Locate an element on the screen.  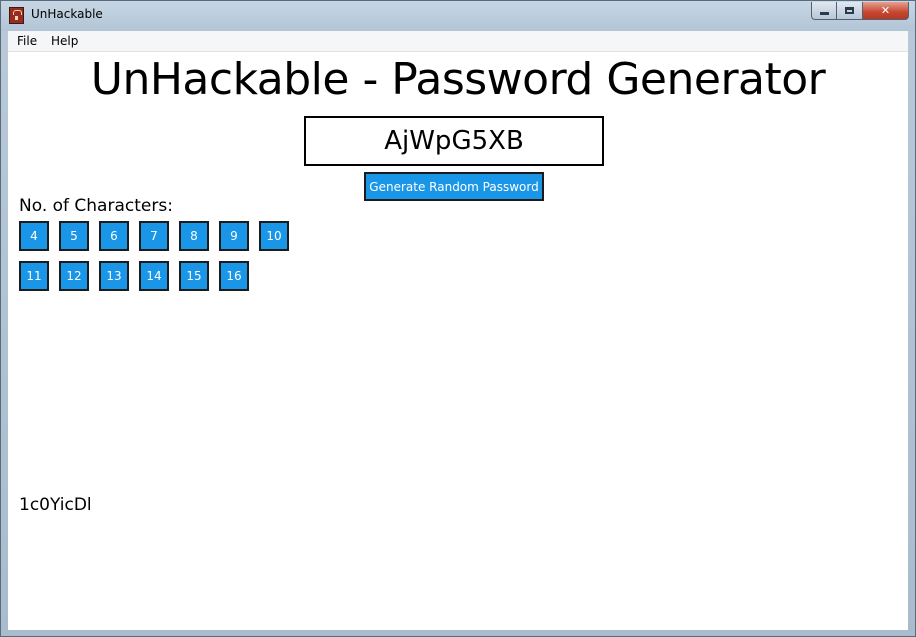
length-button-13: 13 is located at coordinates (114, 276).